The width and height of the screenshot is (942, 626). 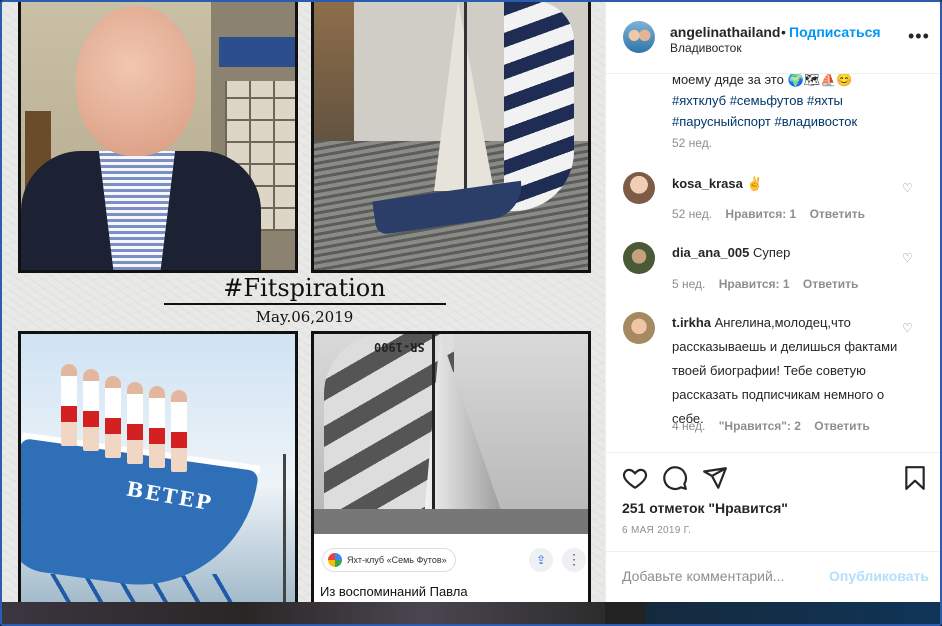 I want to click on sail-number: SR-1900, so click(x=399, y=347).